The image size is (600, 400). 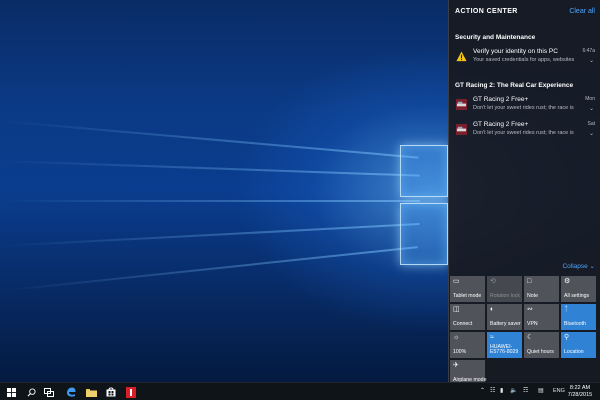 I want to click on quick-action-all-settings: ⚙ All settings, so click(x=578, y=289).